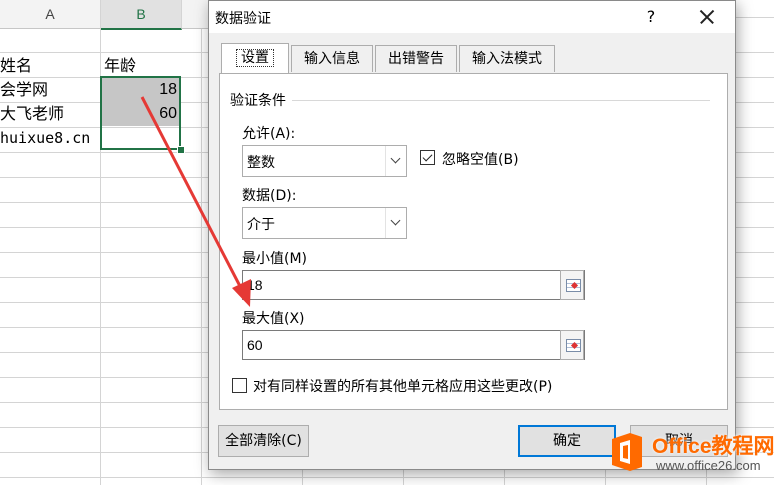 Image resolution: width=774 pixels, height=485 pixels. Describe the element at coordinates (332, 58) in the screenshot. I see `tab-input-message: 输入信息` at that location.